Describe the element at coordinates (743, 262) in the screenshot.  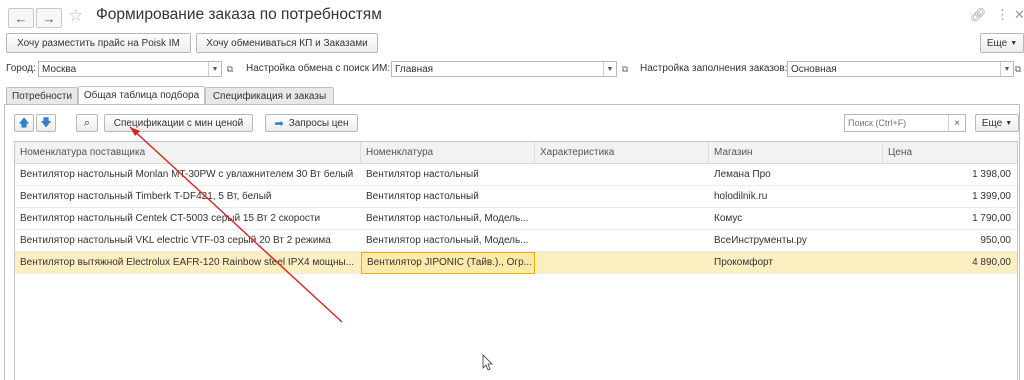
I see `shop-cell: Прокомфорт` at that location.